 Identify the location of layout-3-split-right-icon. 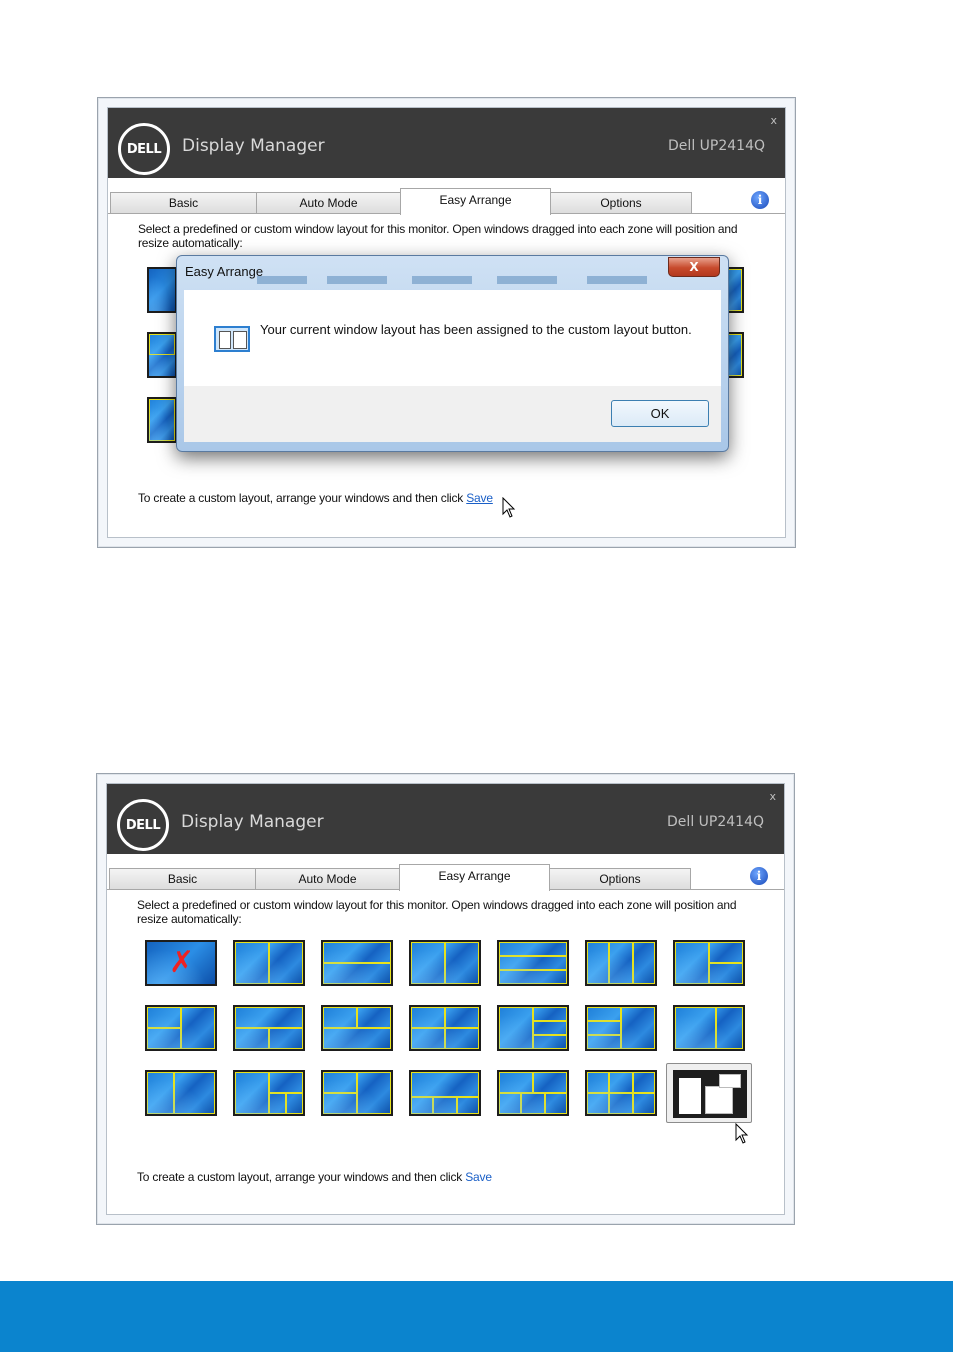
(709, 963).